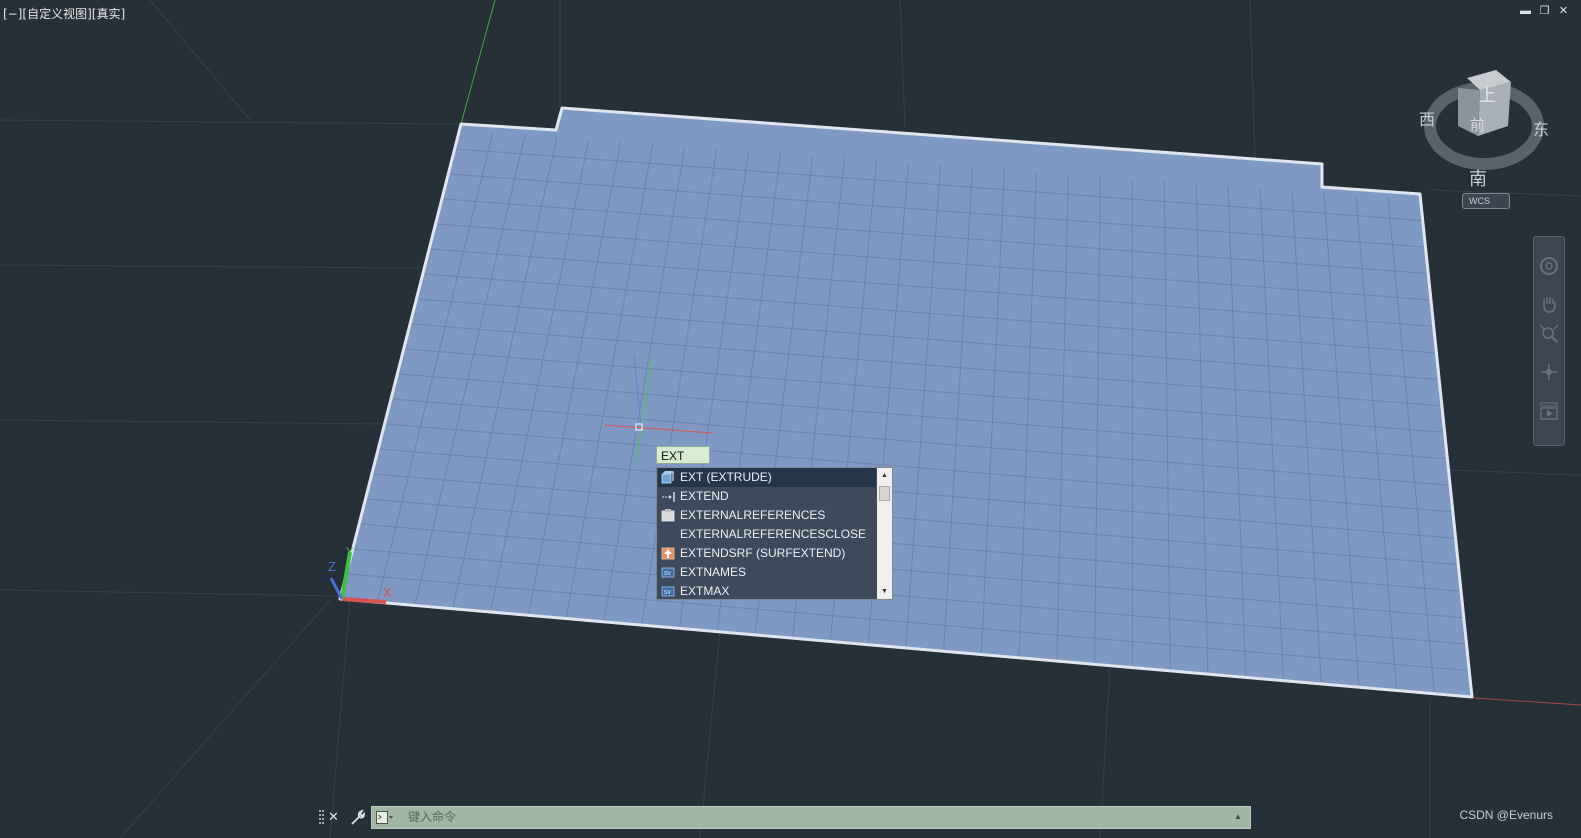 The height and width of the screenshot is (838, 1581). I want to click on autocomplete-item-extmax: SV EXTMAX, so click(767, 590).